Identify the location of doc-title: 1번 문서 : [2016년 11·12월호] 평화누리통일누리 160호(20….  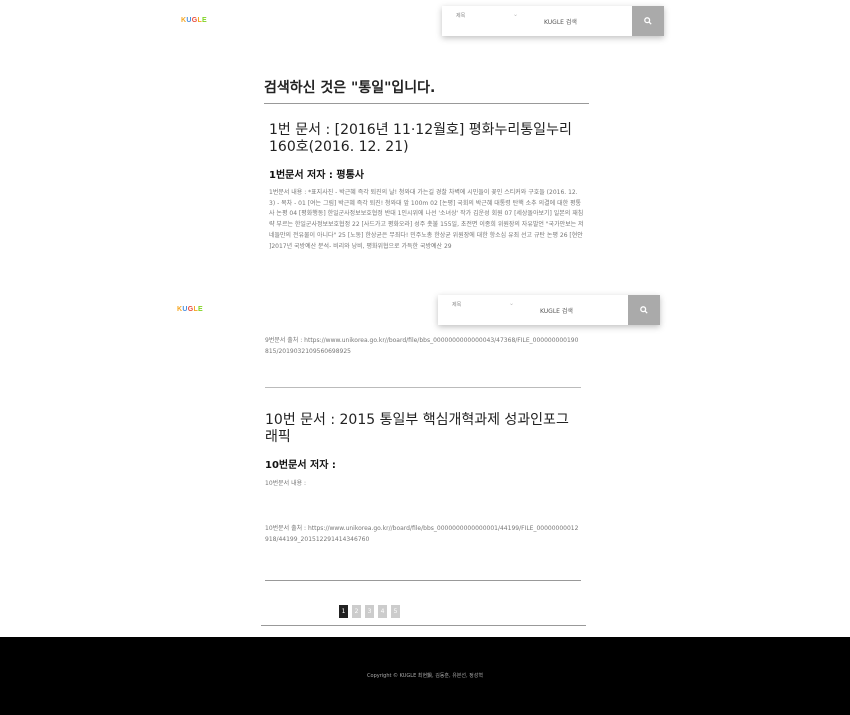
(426, 139).